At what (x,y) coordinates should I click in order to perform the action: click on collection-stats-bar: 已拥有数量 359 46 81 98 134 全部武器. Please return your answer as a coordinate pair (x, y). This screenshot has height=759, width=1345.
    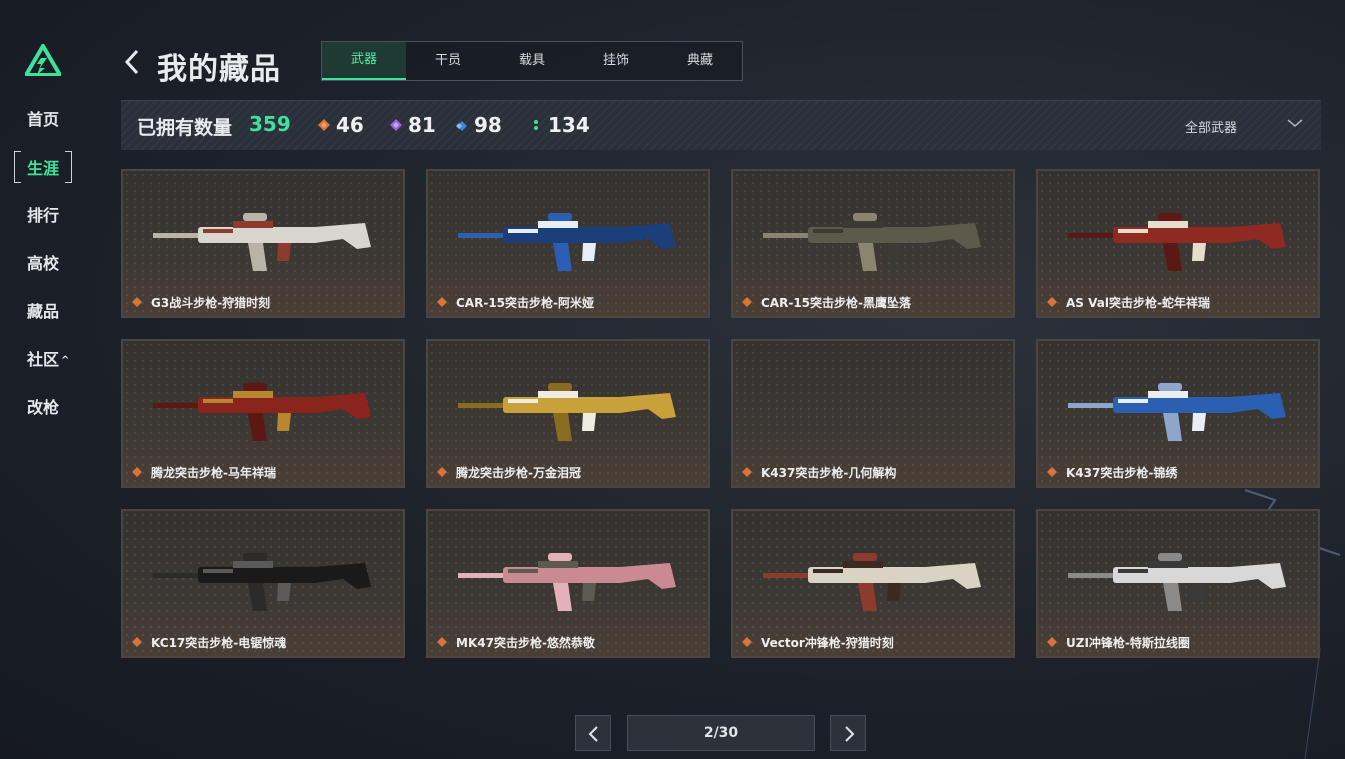
    Looking at the image, I should click on (721, 125).